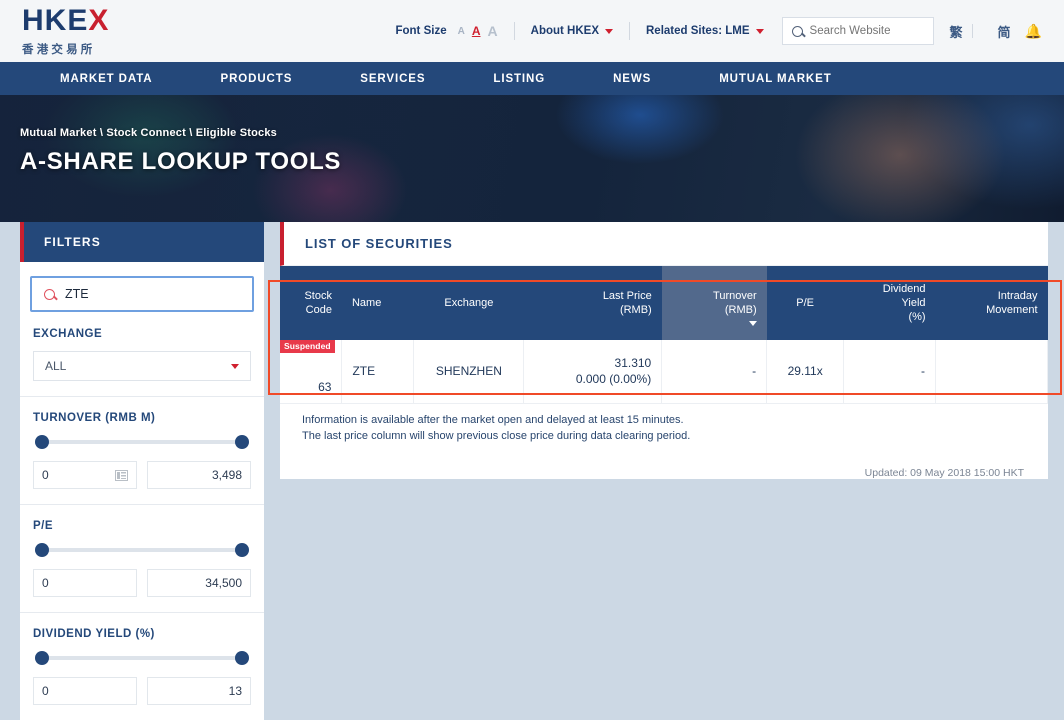 The width and height of the screenshot is (1064, 720). What do you see at coordinates (866, 31) in the screenshot?
I see `site-search-input` at bounding box center [866, 31].